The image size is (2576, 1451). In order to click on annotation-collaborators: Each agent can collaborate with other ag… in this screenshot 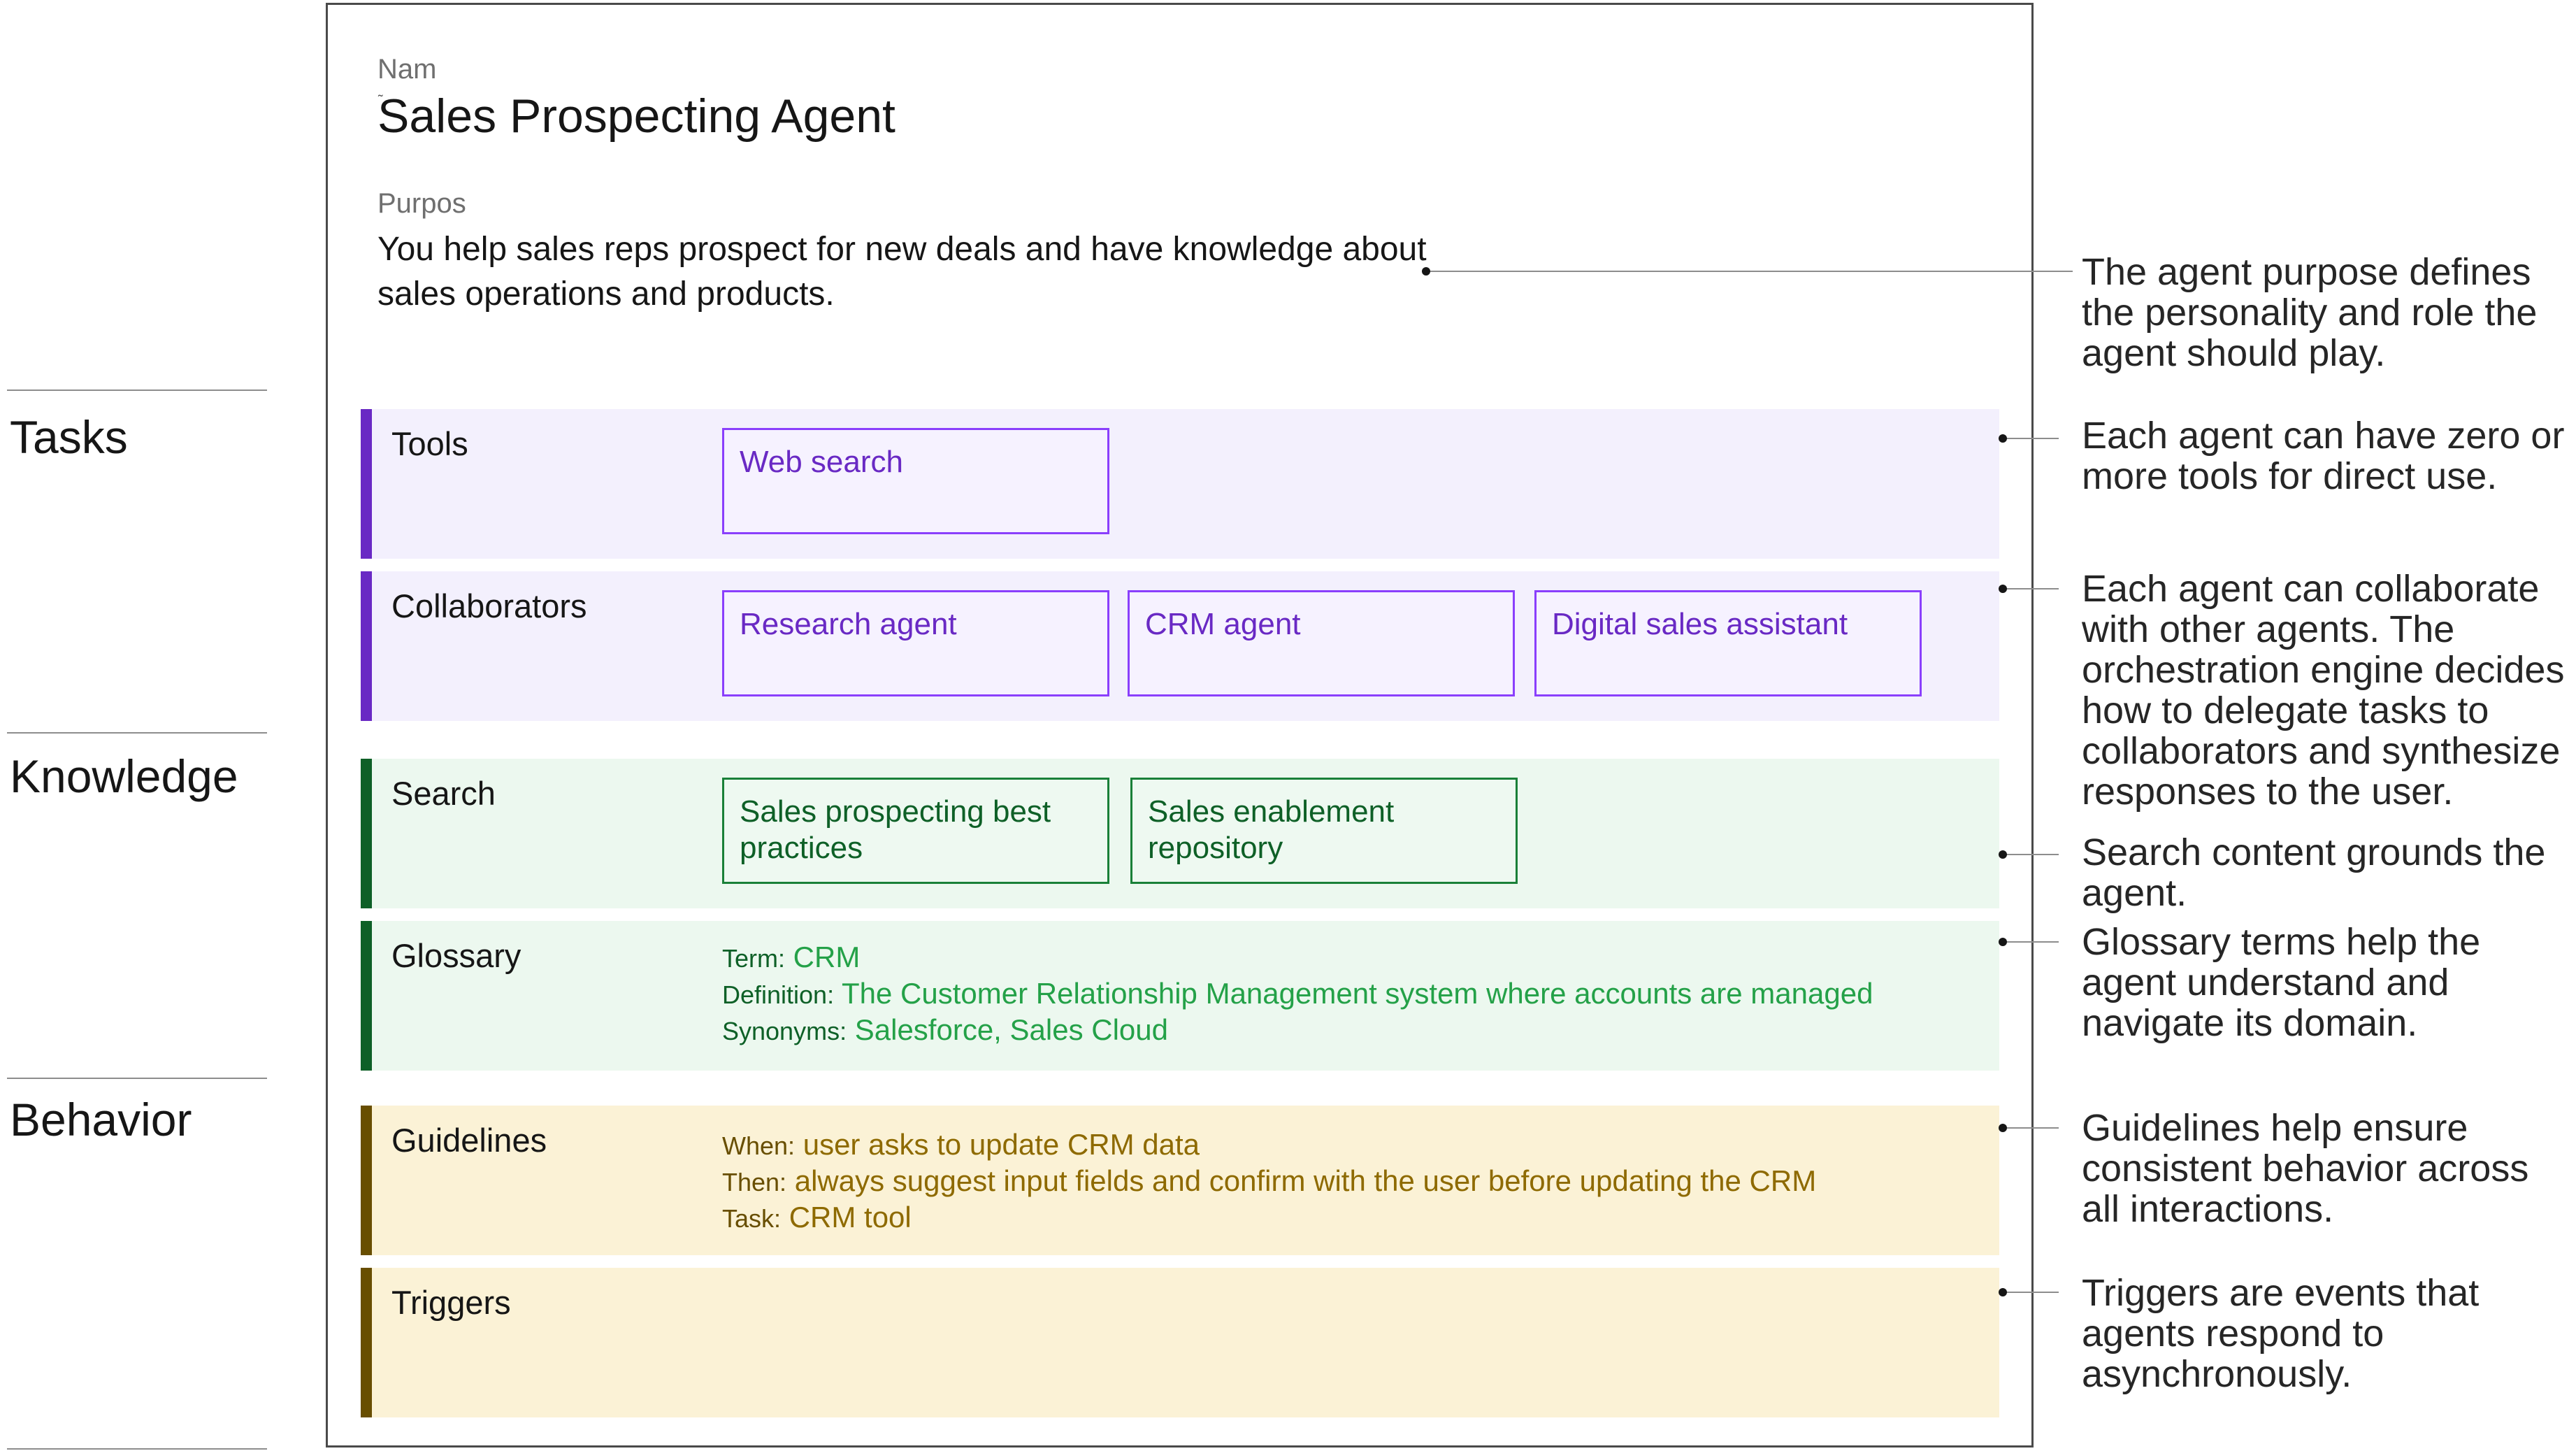, I will do `click(2323, 690)`.